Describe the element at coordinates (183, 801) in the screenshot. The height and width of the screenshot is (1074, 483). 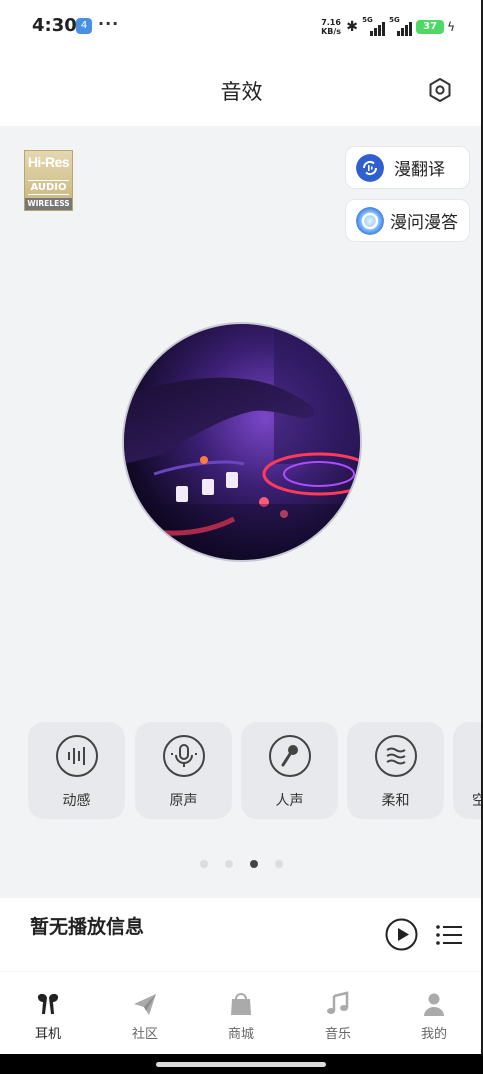
I see `preset-label: 原声` at that location.